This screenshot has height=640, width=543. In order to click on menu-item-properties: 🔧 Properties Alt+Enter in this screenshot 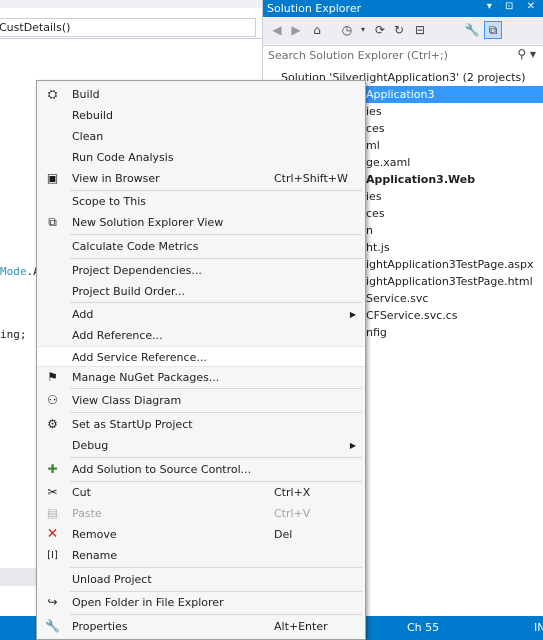, I will do `click(201, 626)`.